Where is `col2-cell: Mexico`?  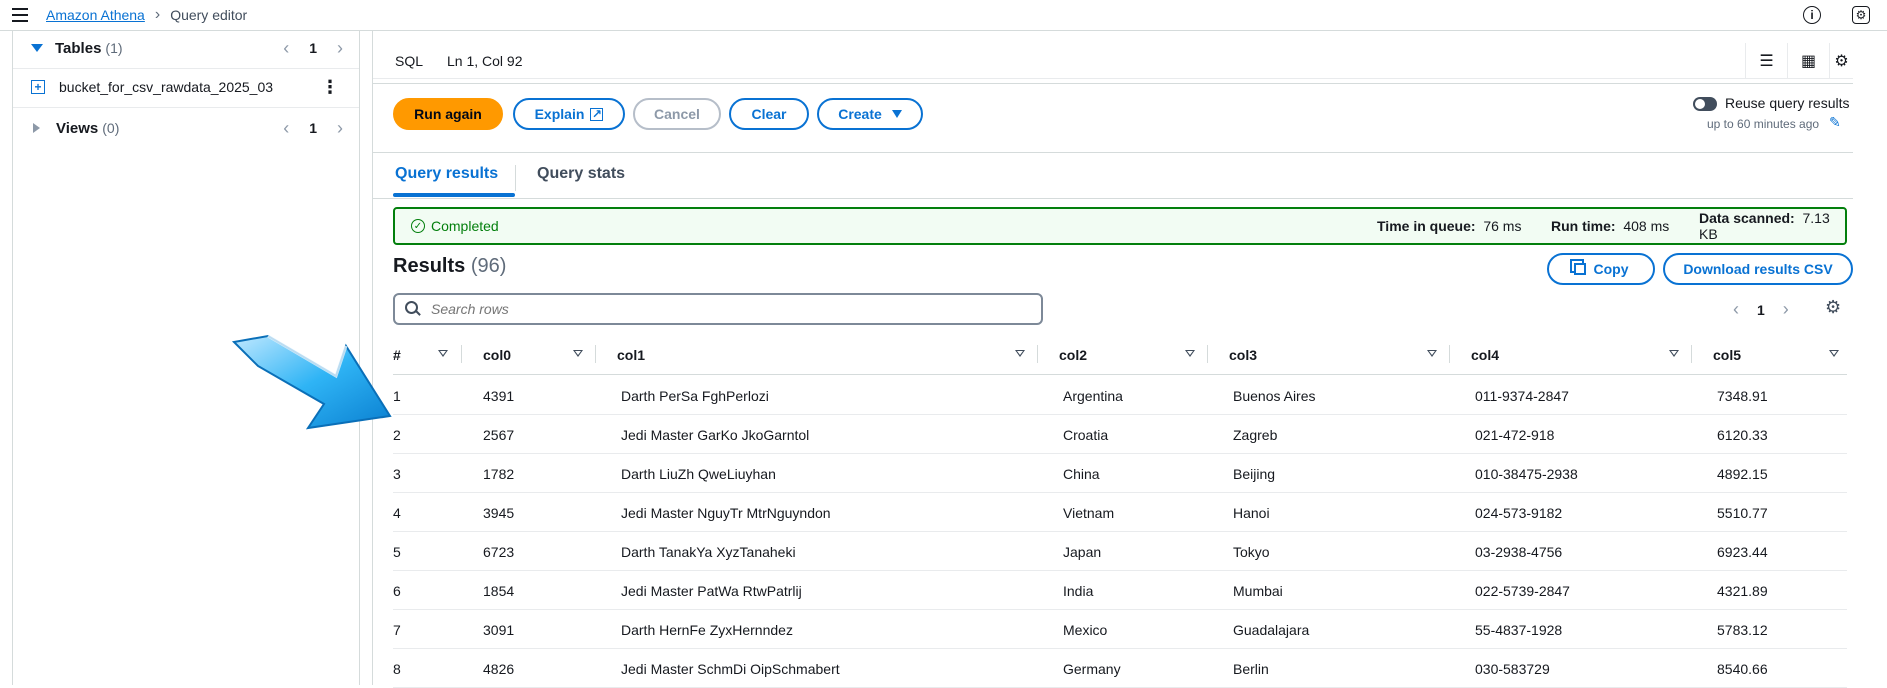
col2-cell: Mexico is located at coordinates (1085, 630).